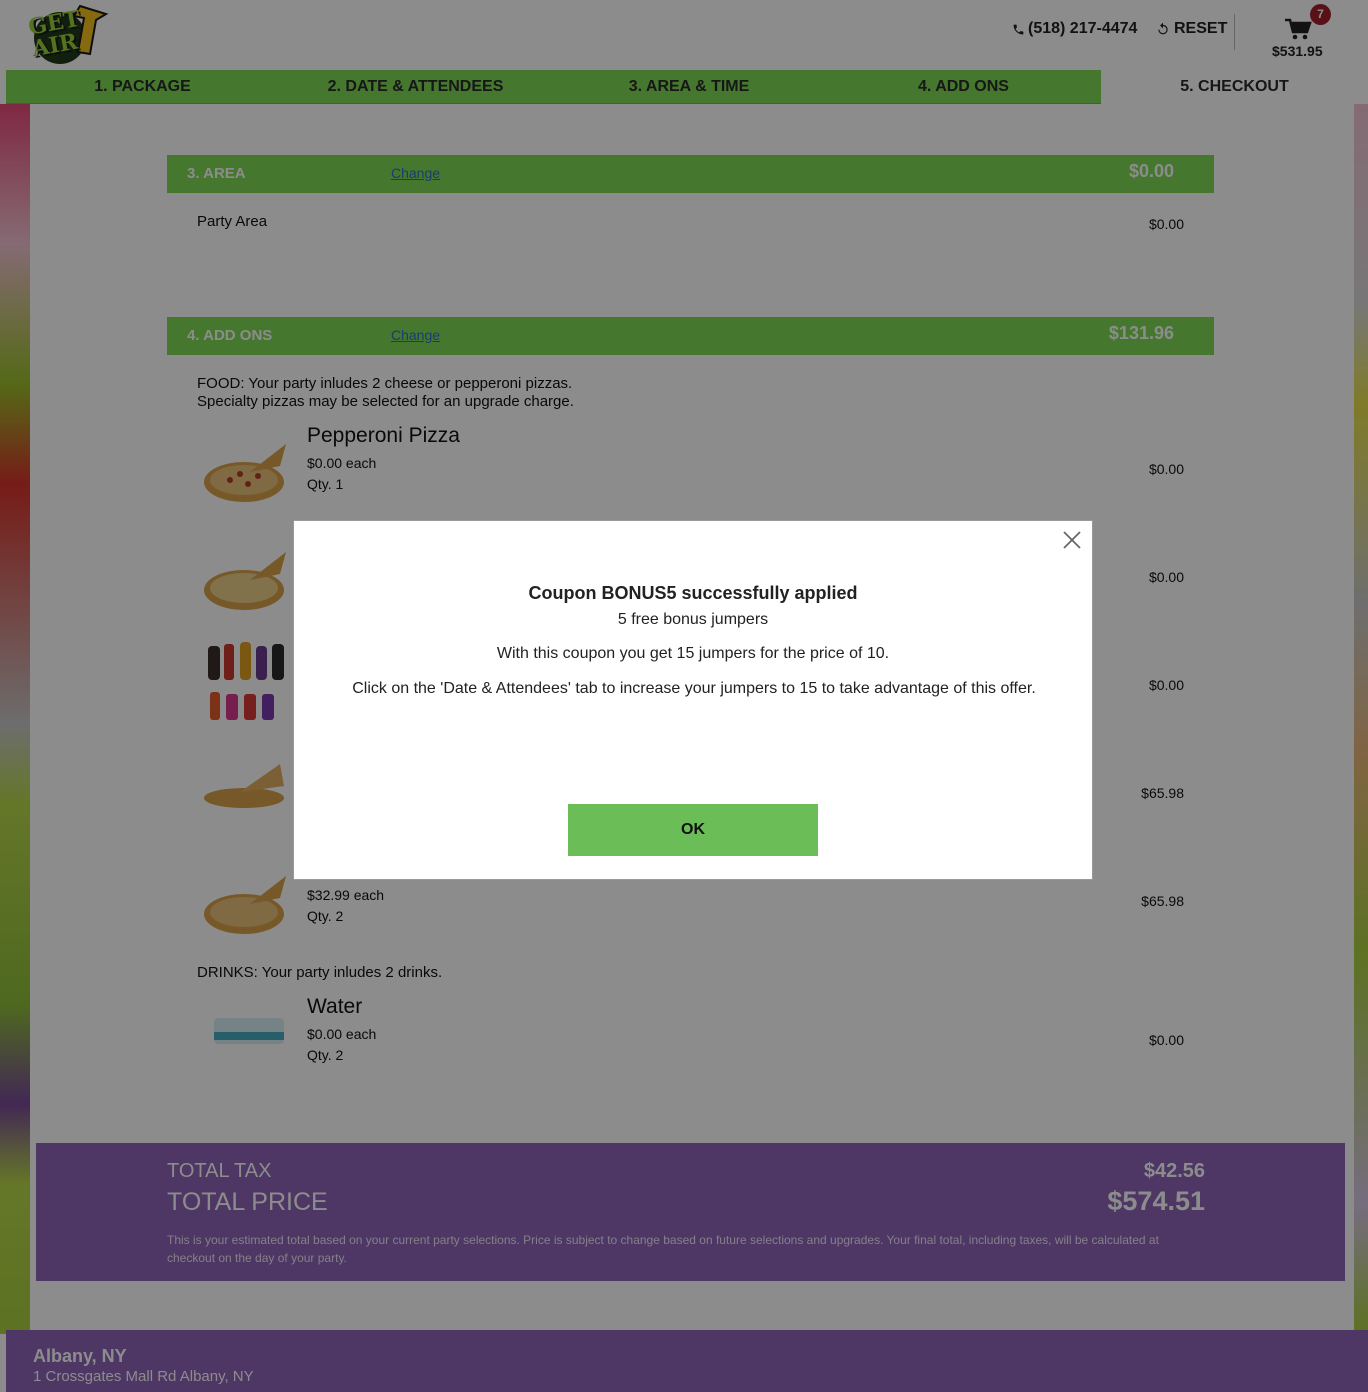 Image resolution: width=1368 pixels, height=1392 pixels. Describe the element at coordinates (693, 593) in the screenshot. I see `modal-title: Coupon BONUS5 successfully applied` at that location.